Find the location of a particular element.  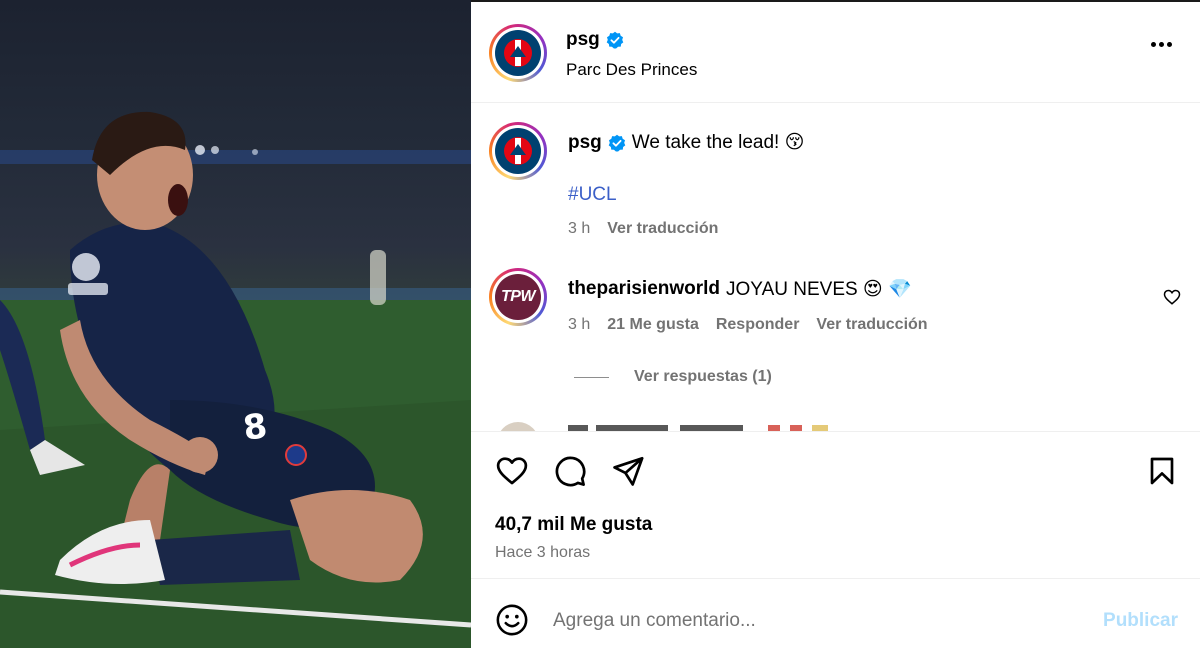

commenter-avatar: TPW is located at coordinates (518, 297).